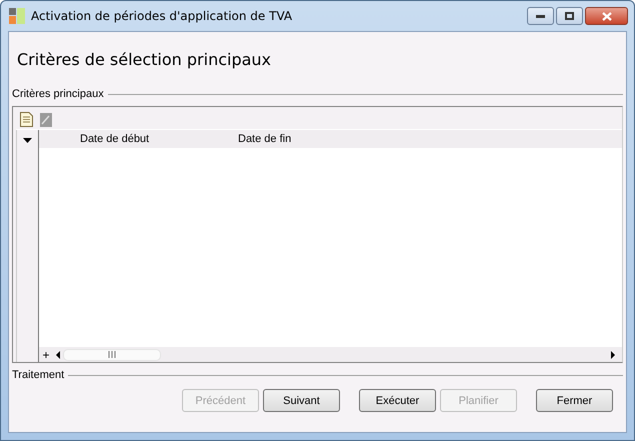 This screenshot has width=635, height=441. I want to click on minimize-button, so click(540, 16).